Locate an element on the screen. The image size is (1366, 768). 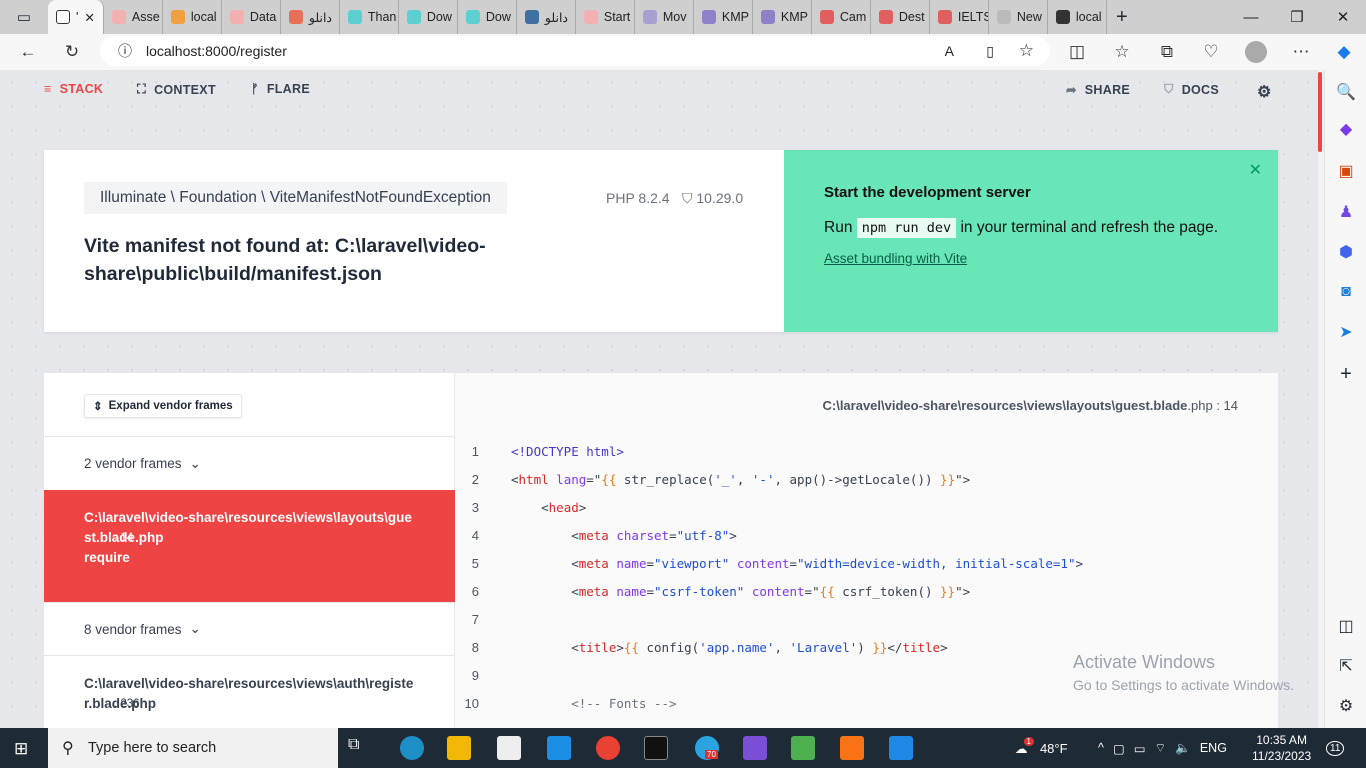
drop-icon: ➤ is located at coordinates (1346, 332).